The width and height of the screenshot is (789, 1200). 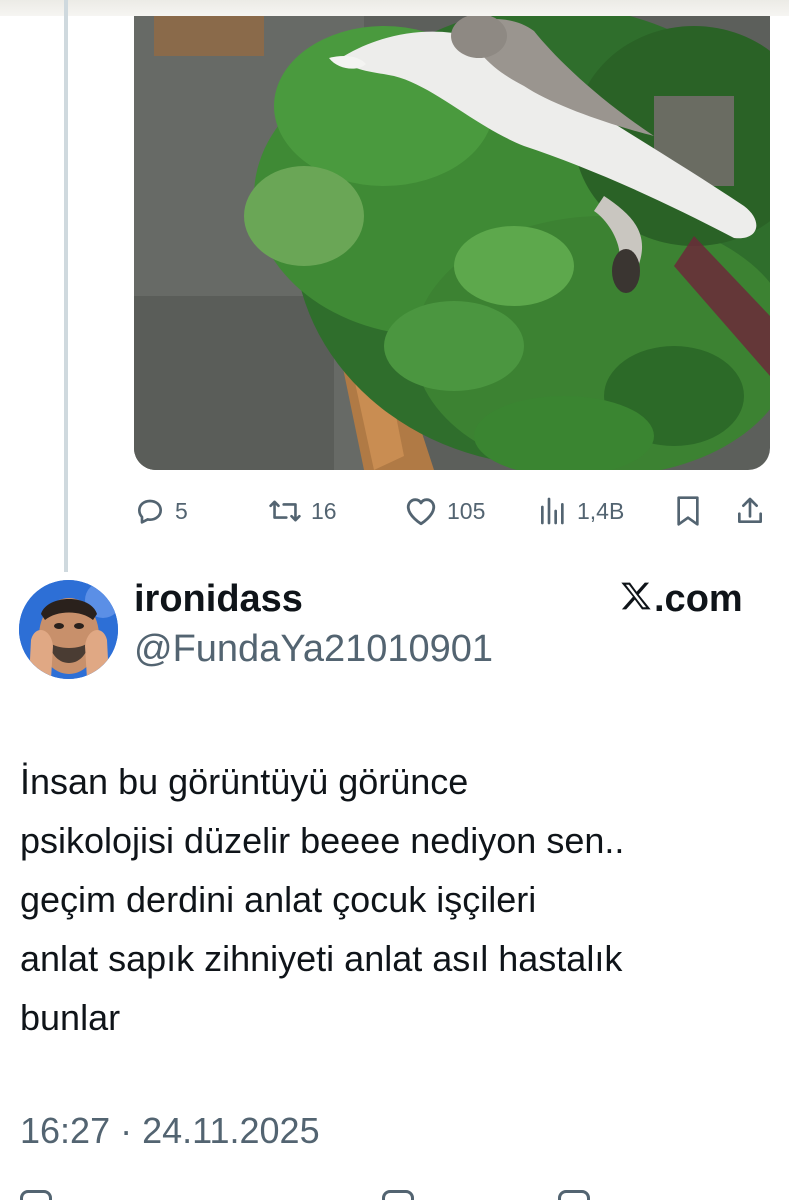 I want to click on retweet-count: 16, so click(x=324, y=510).